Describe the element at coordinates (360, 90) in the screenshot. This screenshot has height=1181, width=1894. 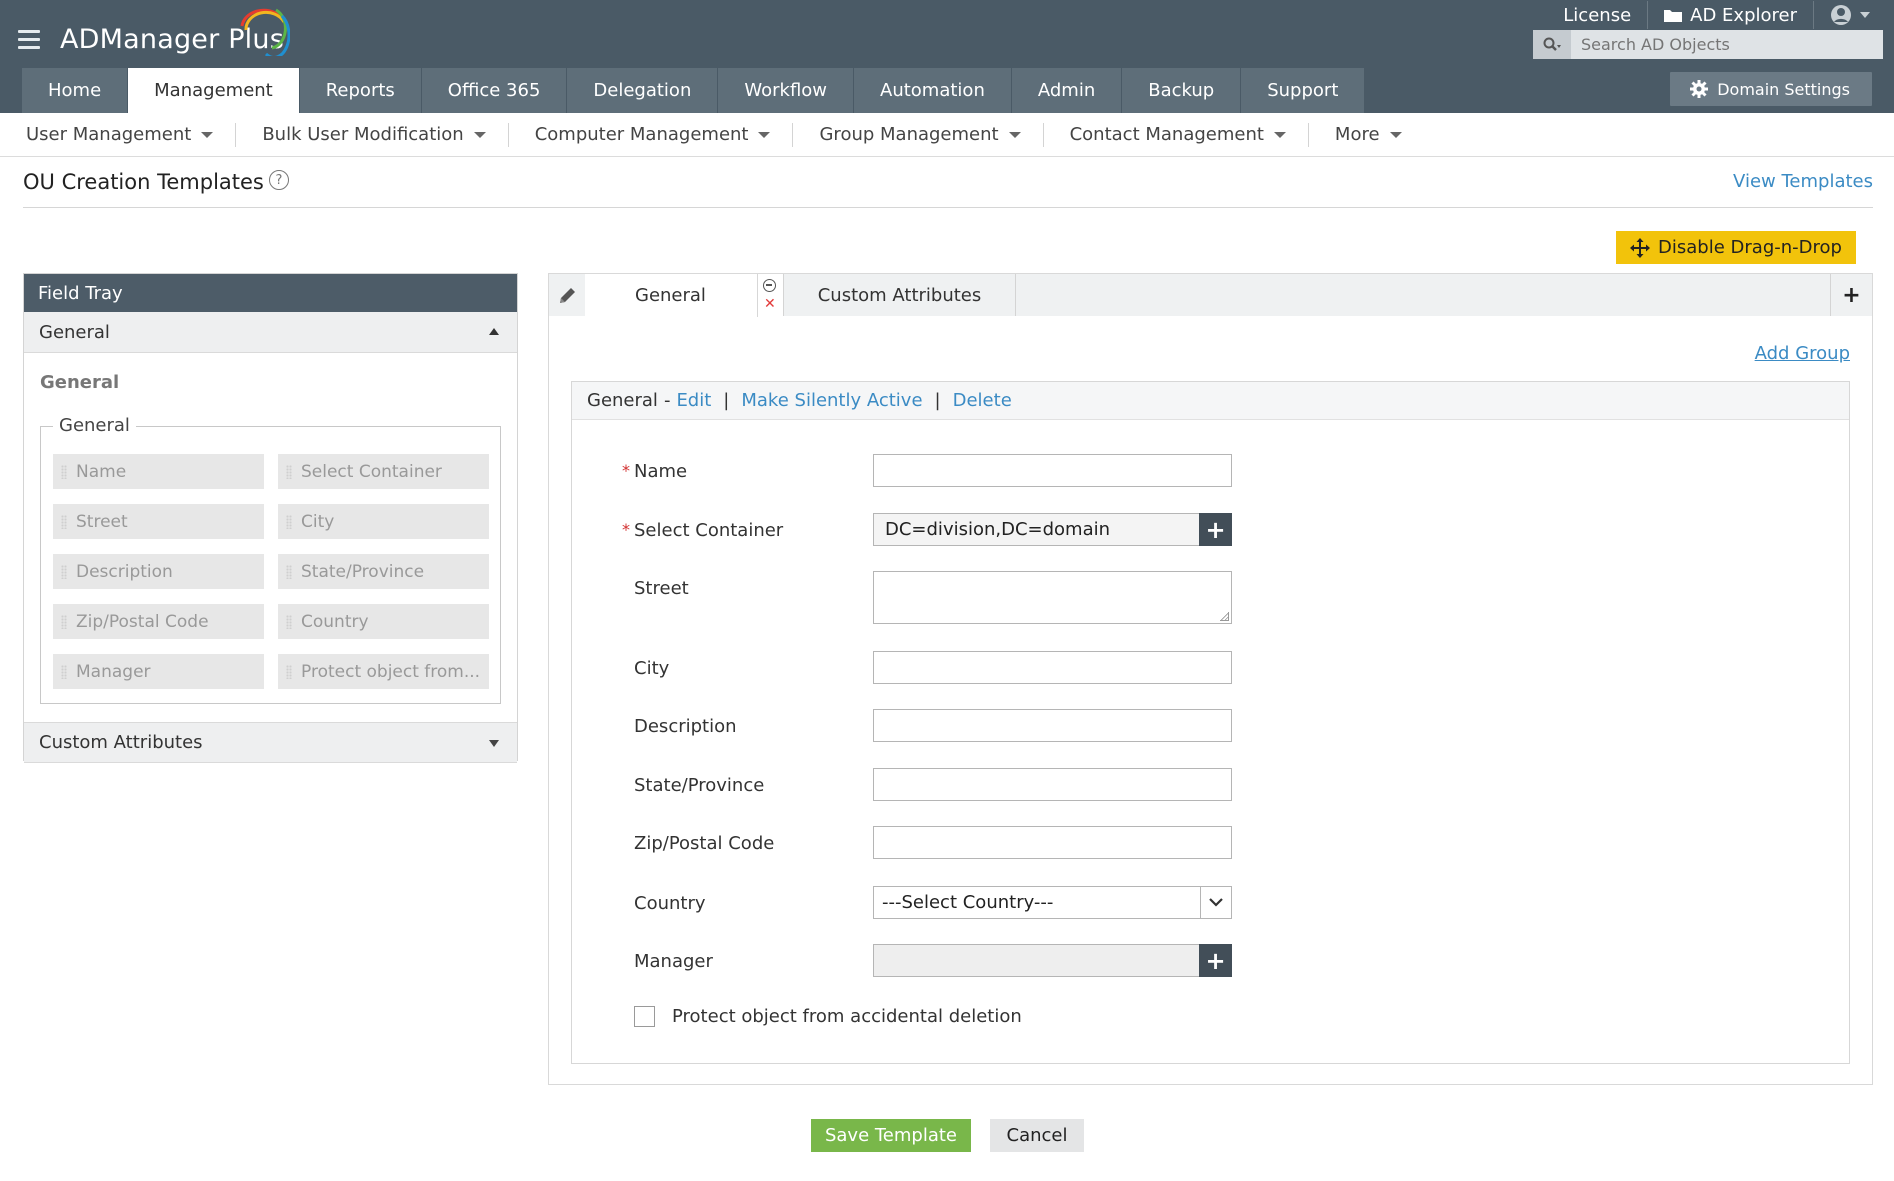
I see `tab-reports: Reports` at that location.